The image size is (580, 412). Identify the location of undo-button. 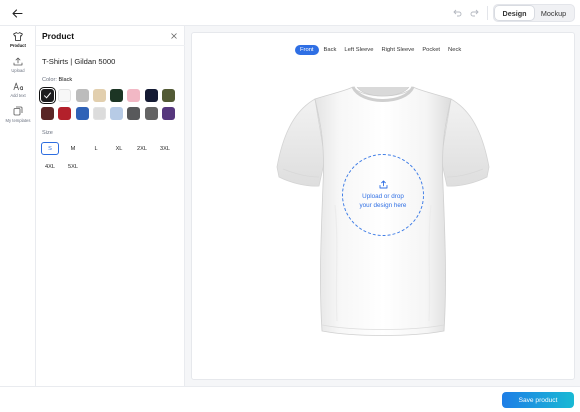
(457, 12).